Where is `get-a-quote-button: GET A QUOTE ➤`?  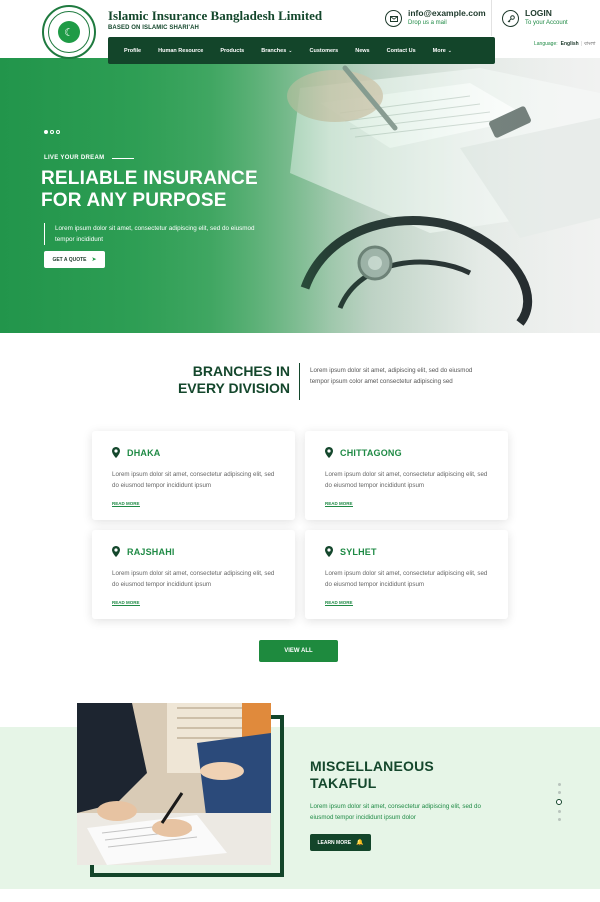
get-a-quote-button: GET A QUOTE ➤ is located at coordinates (74, 259).